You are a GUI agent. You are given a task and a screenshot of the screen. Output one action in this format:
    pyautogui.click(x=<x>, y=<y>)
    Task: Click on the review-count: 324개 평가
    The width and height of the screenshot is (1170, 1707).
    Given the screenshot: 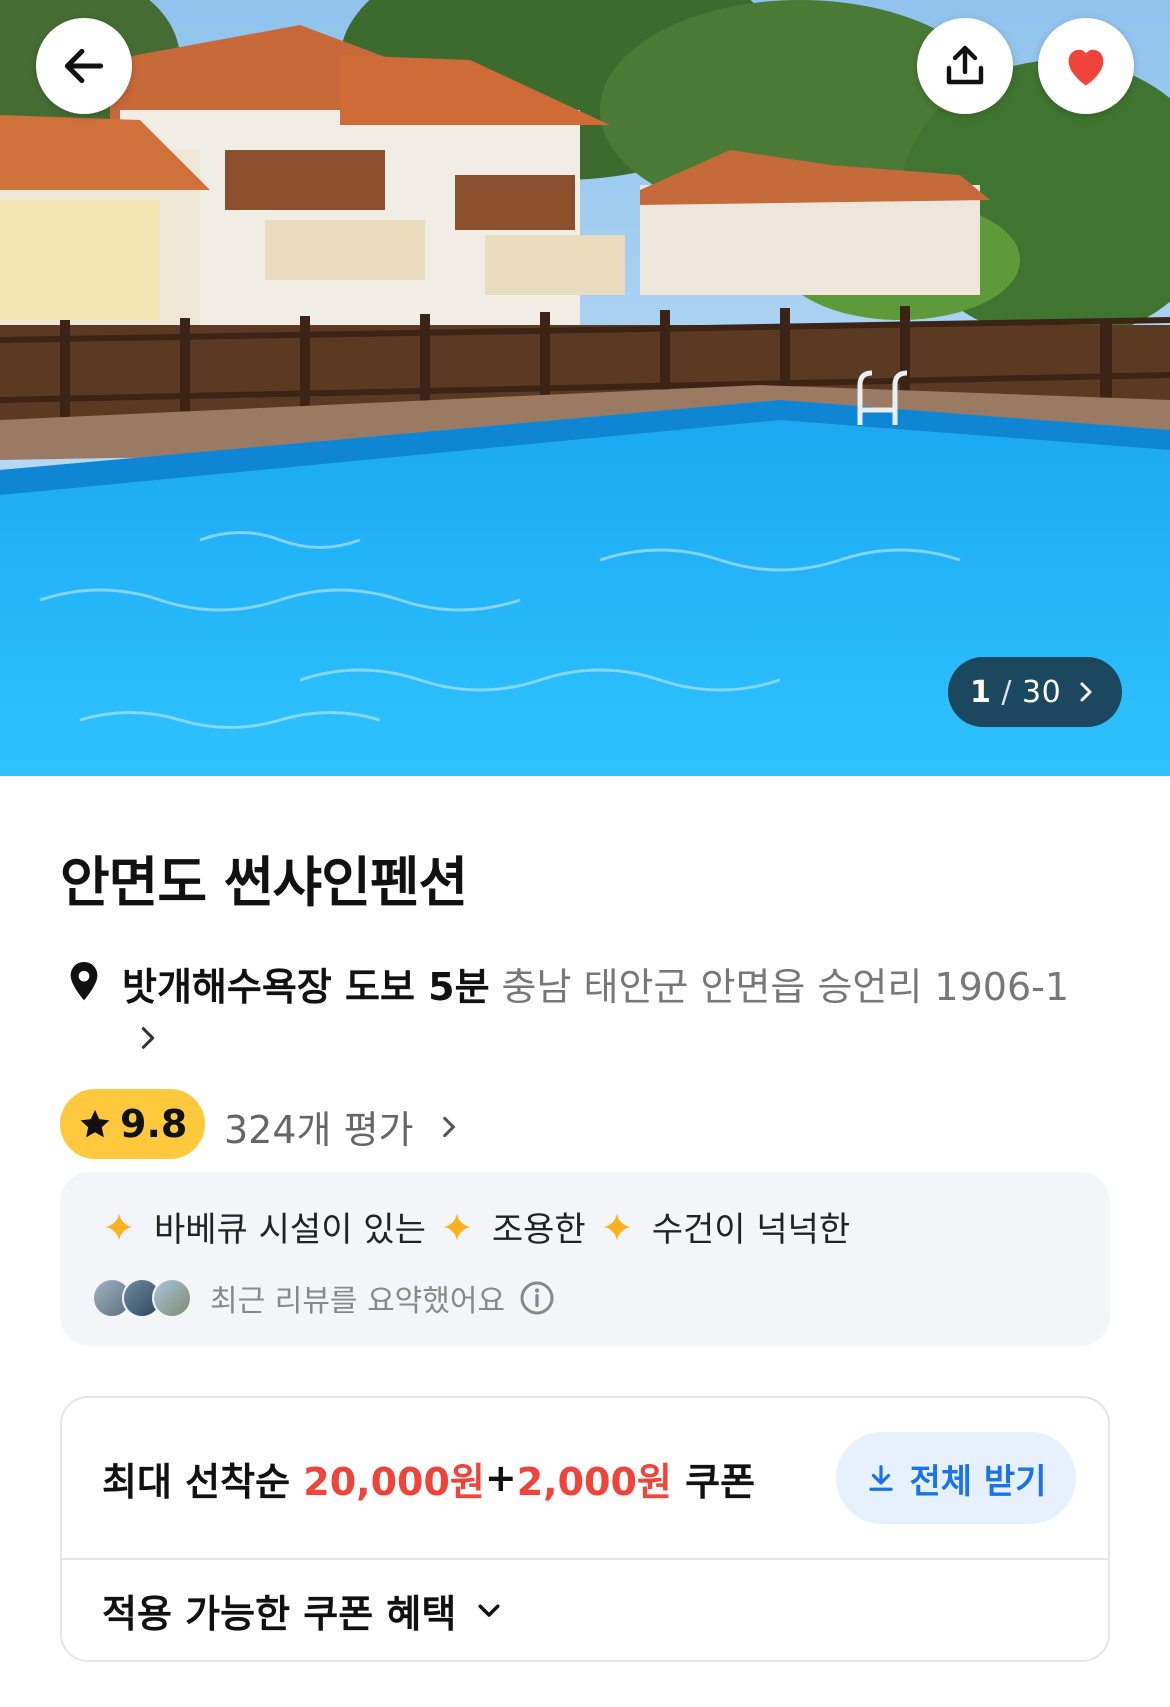 What is the action you would take?
    pyautogui.click(x=319, y=1130)
    